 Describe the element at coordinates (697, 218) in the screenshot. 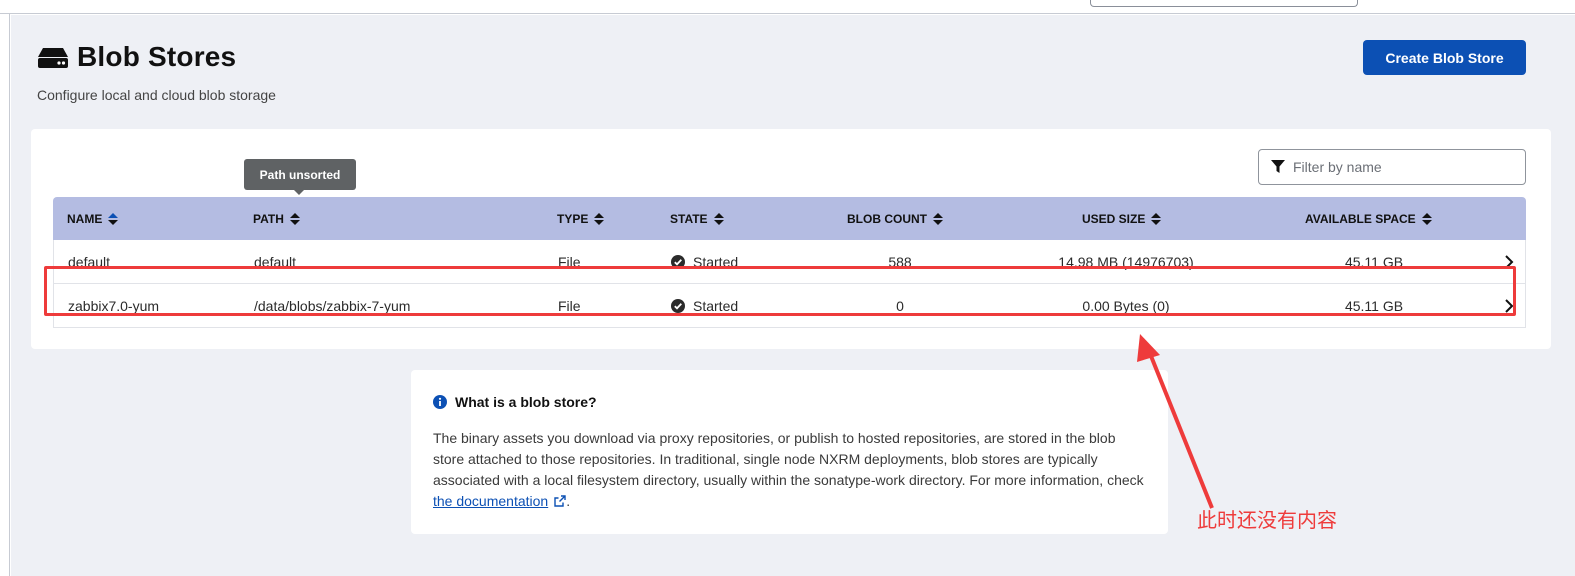

I see `column-header-state: STATE` at that location.